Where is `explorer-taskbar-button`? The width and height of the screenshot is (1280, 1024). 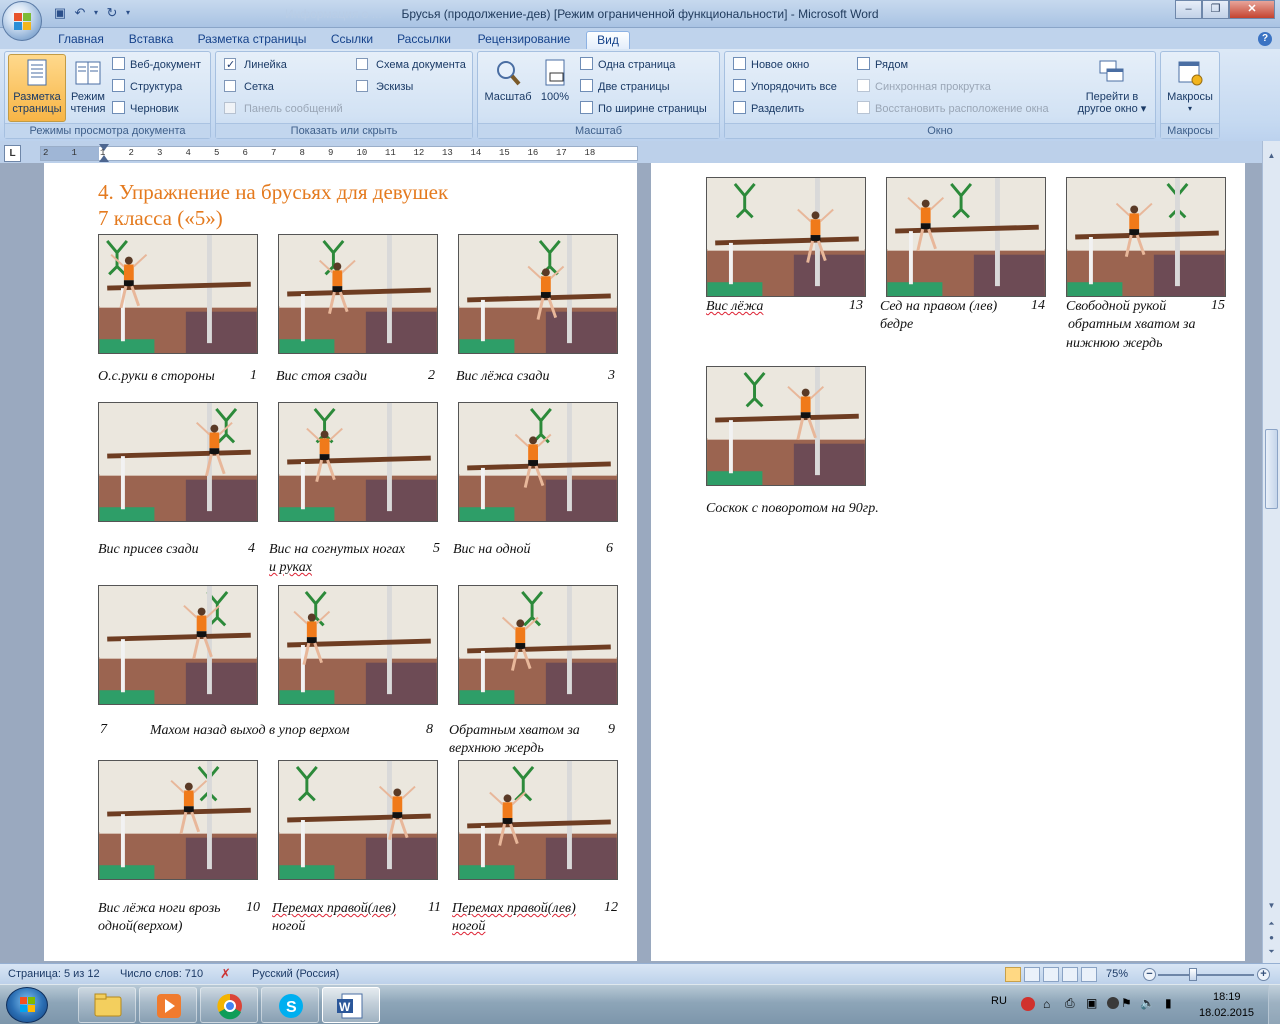 explorer-taskbar-button is located at coordinates (107, 1005).